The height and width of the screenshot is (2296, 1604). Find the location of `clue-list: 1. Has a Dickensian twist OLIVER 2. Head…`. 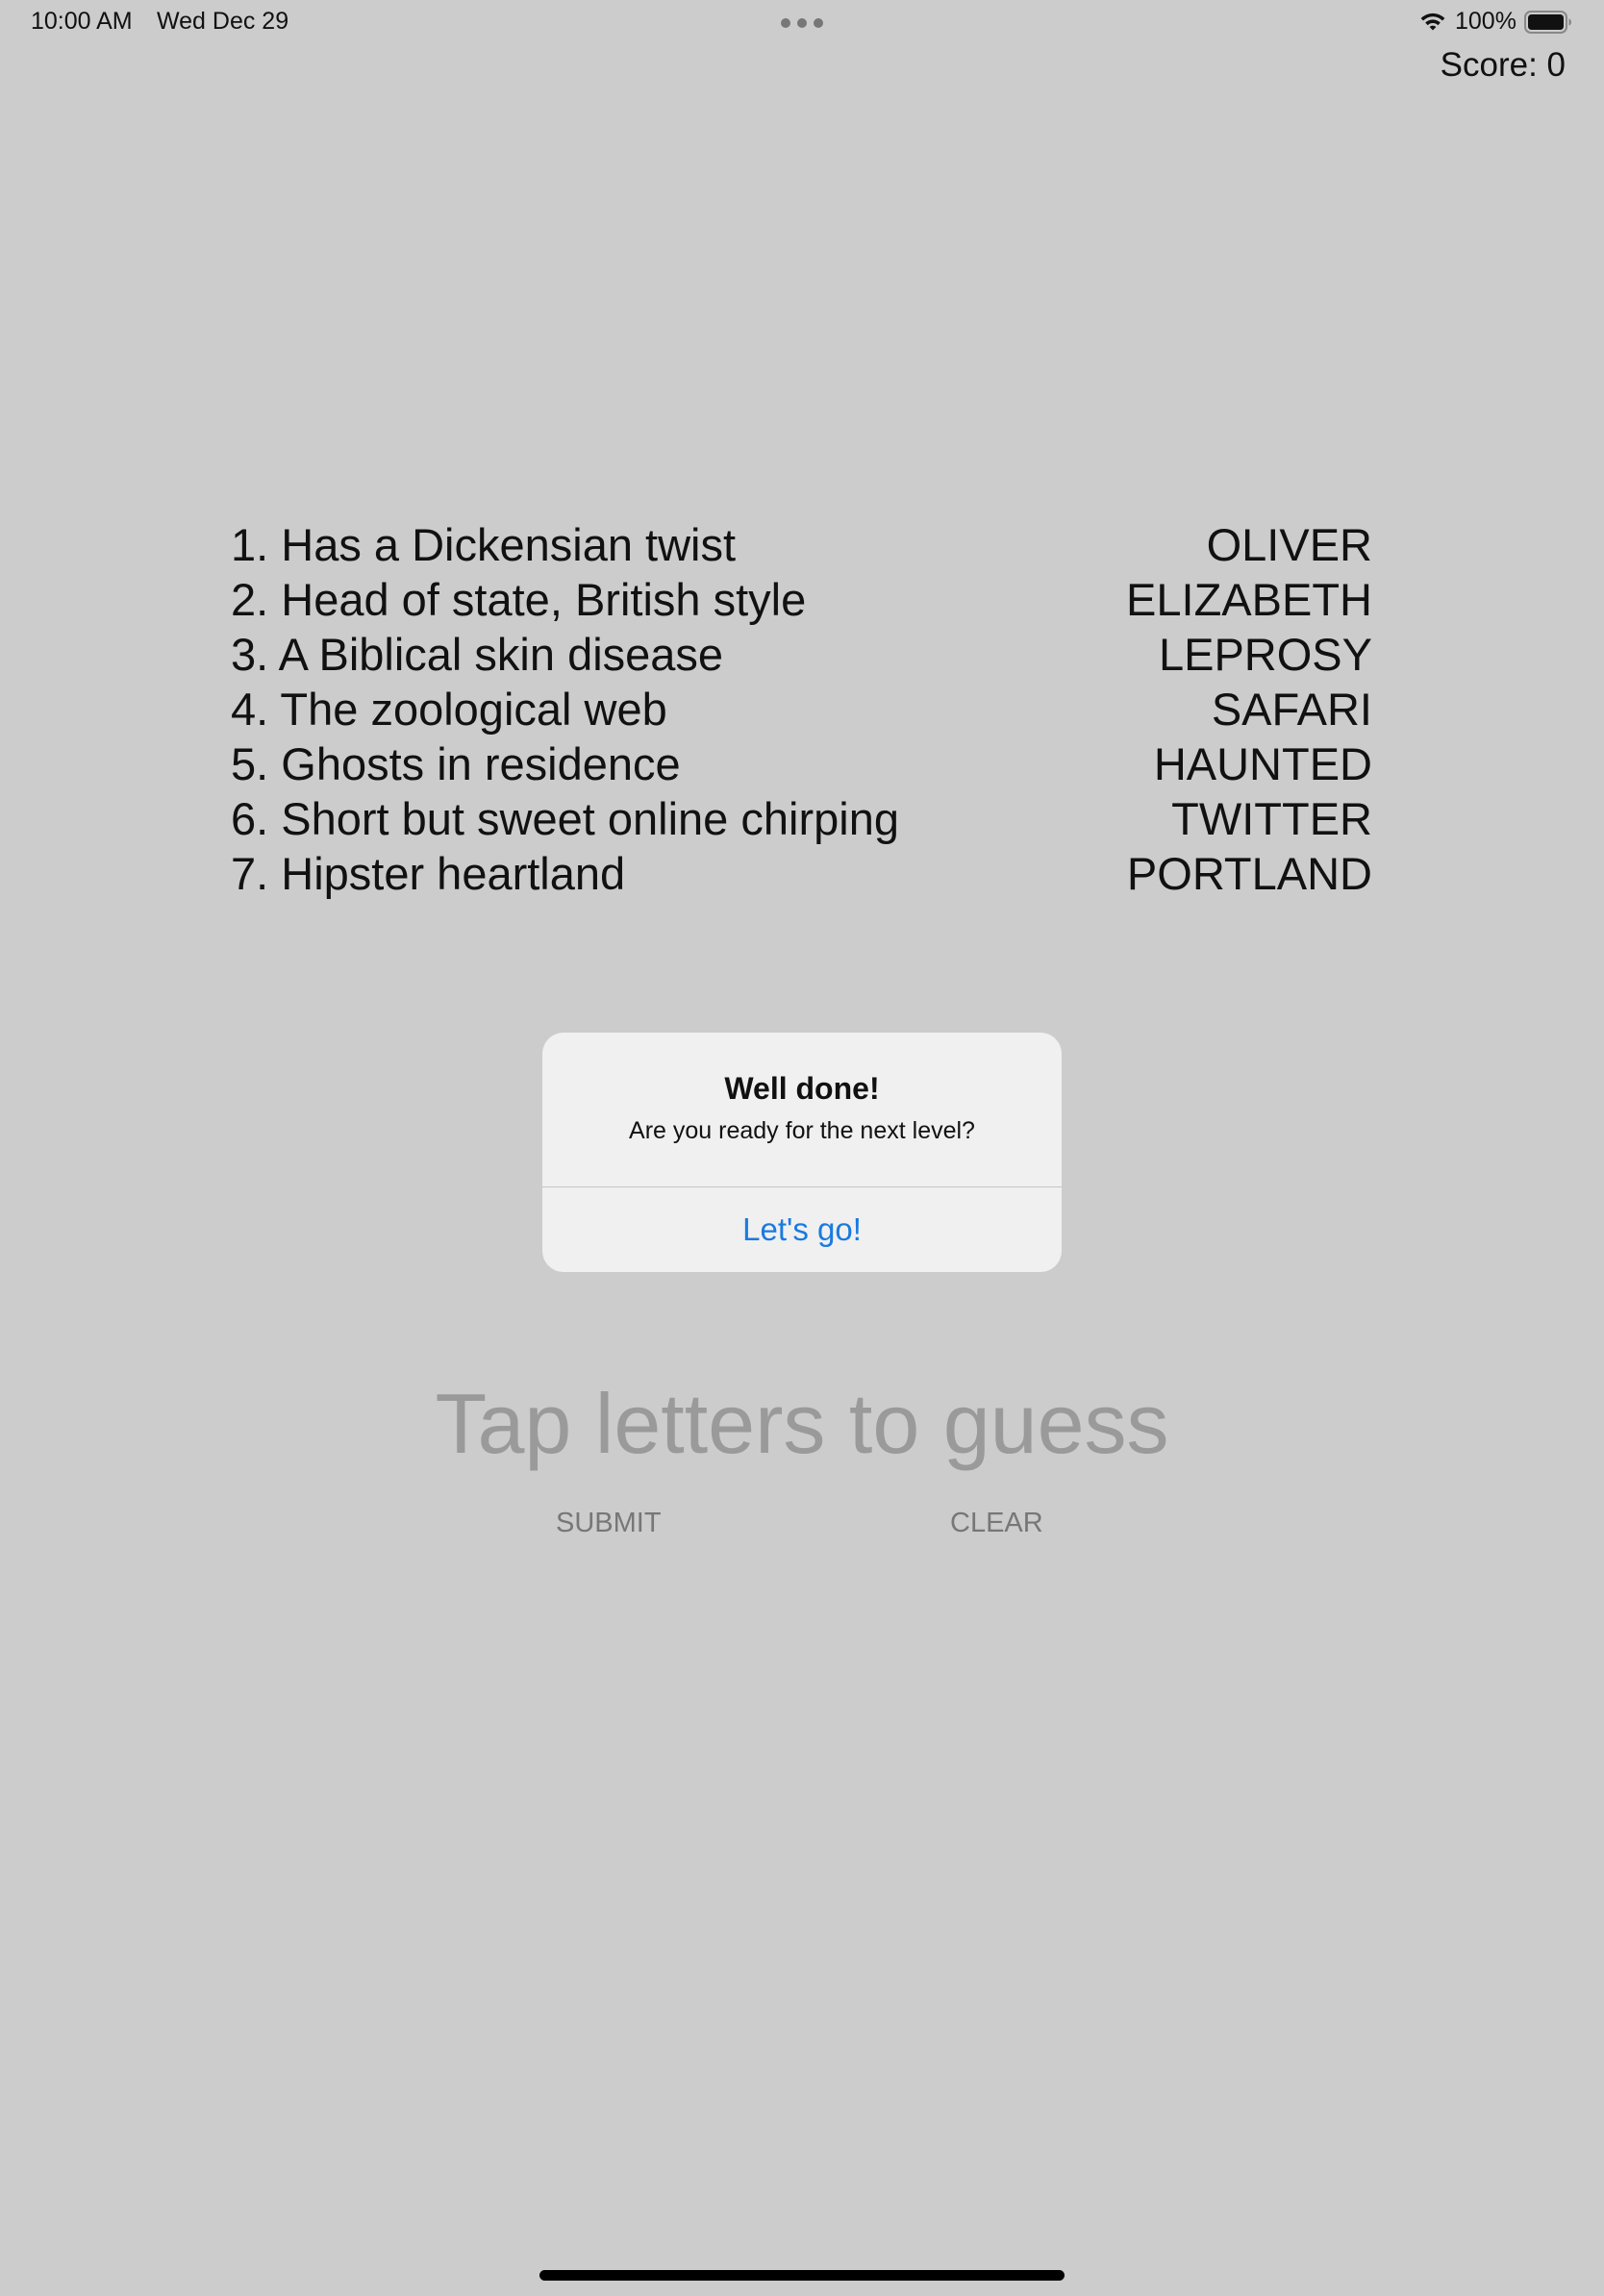

clue-list: 1. Has a Dickensian twist OLIVER 2. Head… is located at coordinates (801, 709).